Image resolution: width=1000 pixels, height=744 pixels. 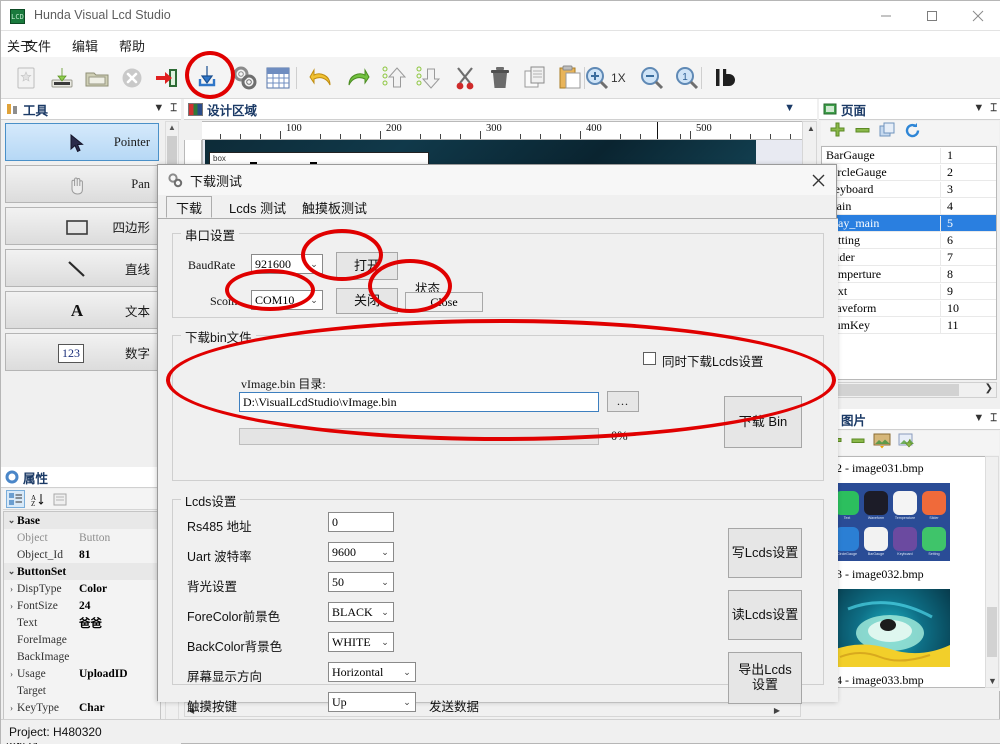 What do you see at coordinates (912, 133) in the screenshot?
I see `refresh-pages-icon` at bounding box center [912, 133].